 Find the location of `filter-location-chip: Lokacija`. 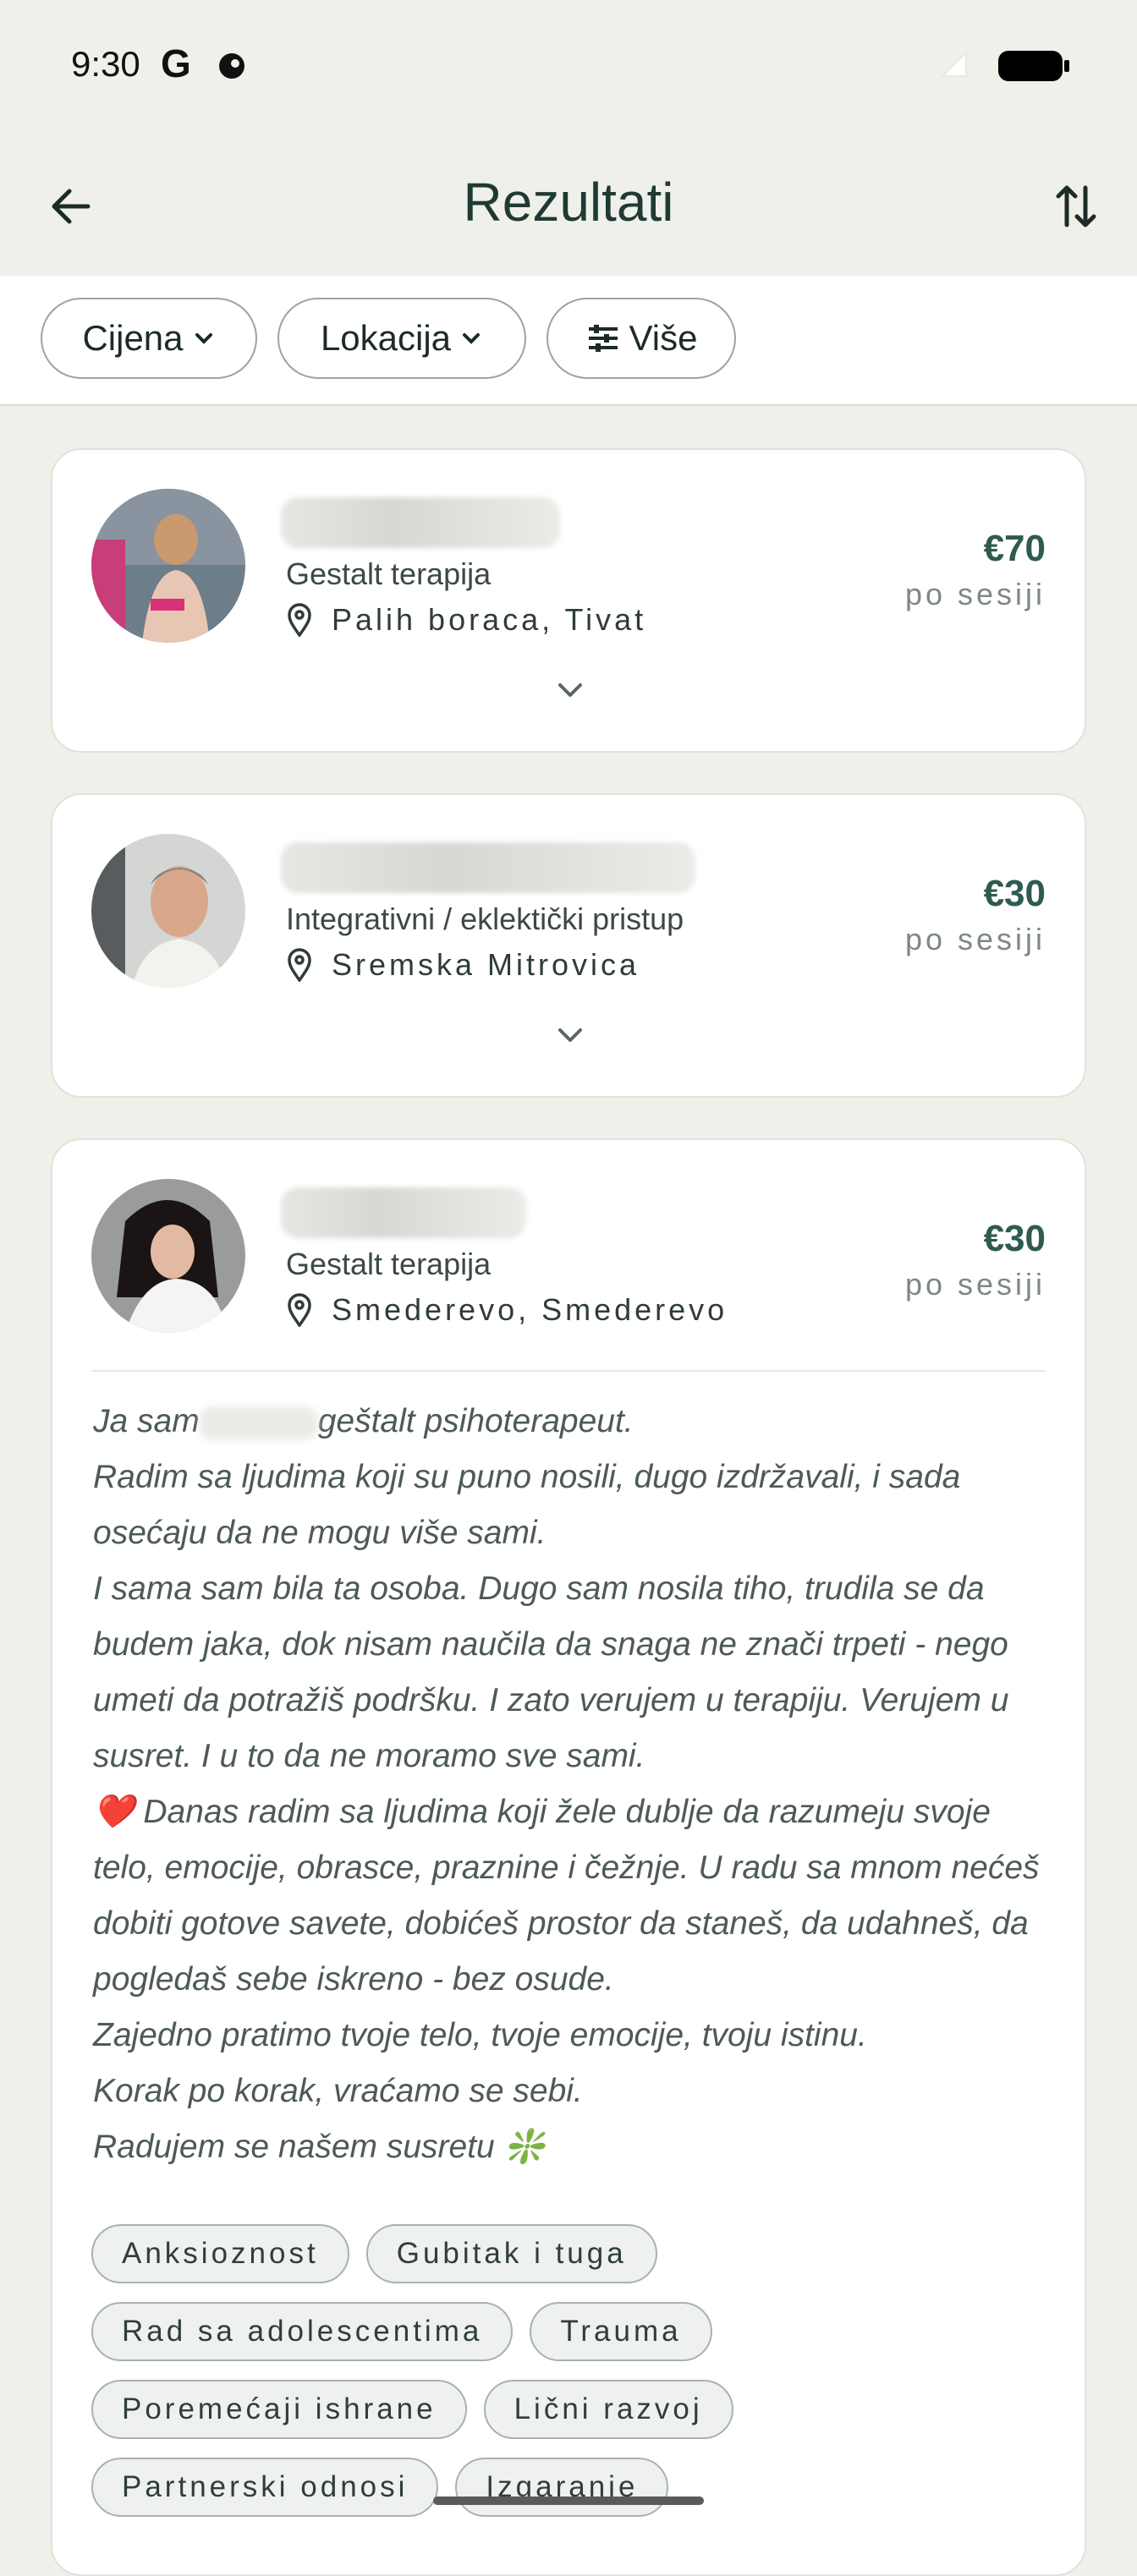

filter-location-chip: Lokacija is located at coordinates (401, 338).